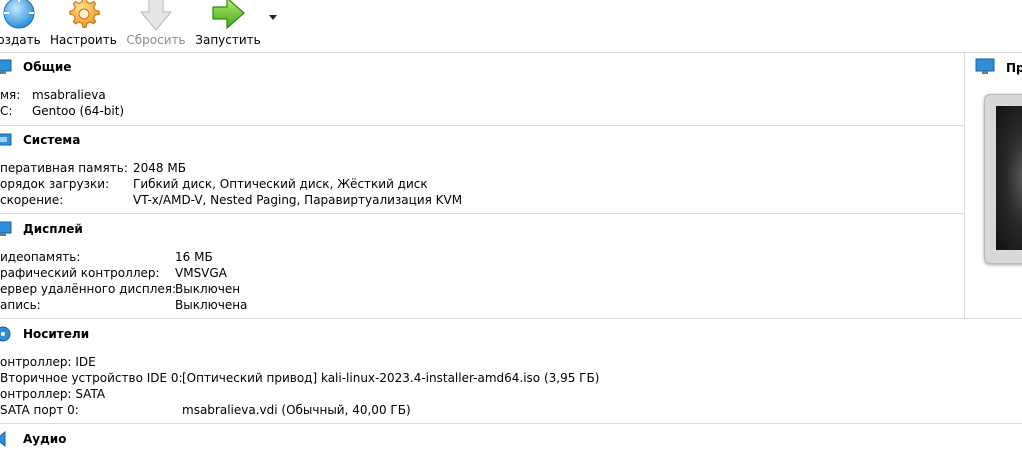  What do you see at coordinates (985, 66) in the screenshot?
I see `preview-monitor-icon` at bounding box center [985, 66].